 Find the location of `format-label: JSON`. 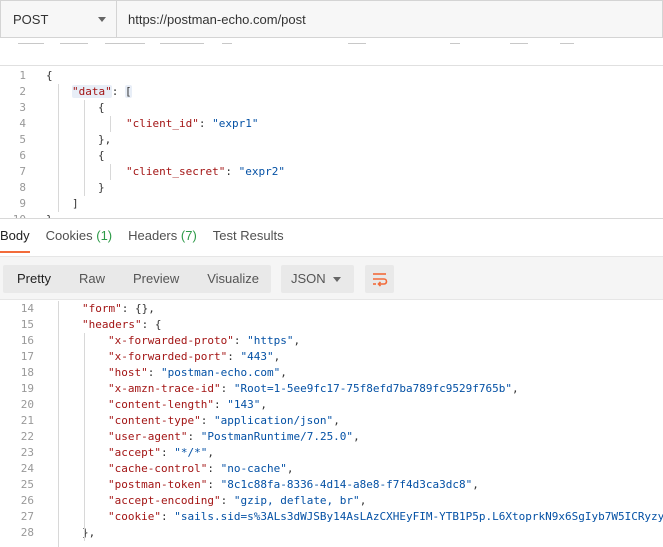

format-label: JSON is located at coordinates (308, 278).